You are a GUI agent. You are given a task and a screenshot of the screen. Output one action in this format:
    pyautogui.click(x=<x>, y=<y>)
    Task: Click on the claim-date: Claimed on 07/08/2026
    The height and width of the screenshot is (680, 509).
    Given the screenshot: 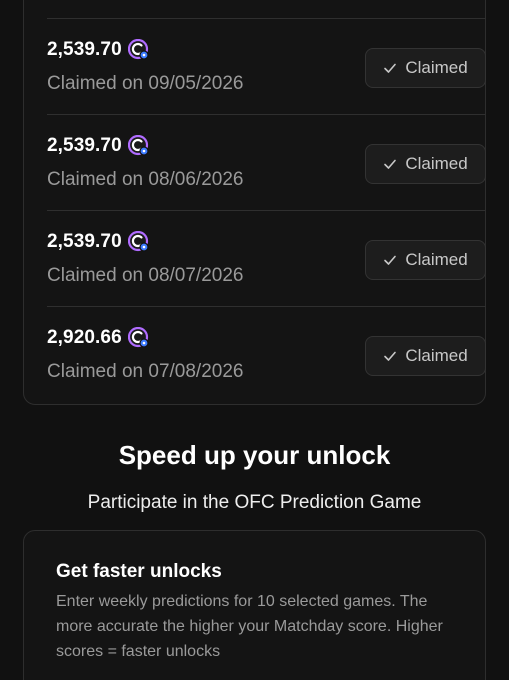 What is the action you would take?
    pyautogui.click(x=145, y=371)
    